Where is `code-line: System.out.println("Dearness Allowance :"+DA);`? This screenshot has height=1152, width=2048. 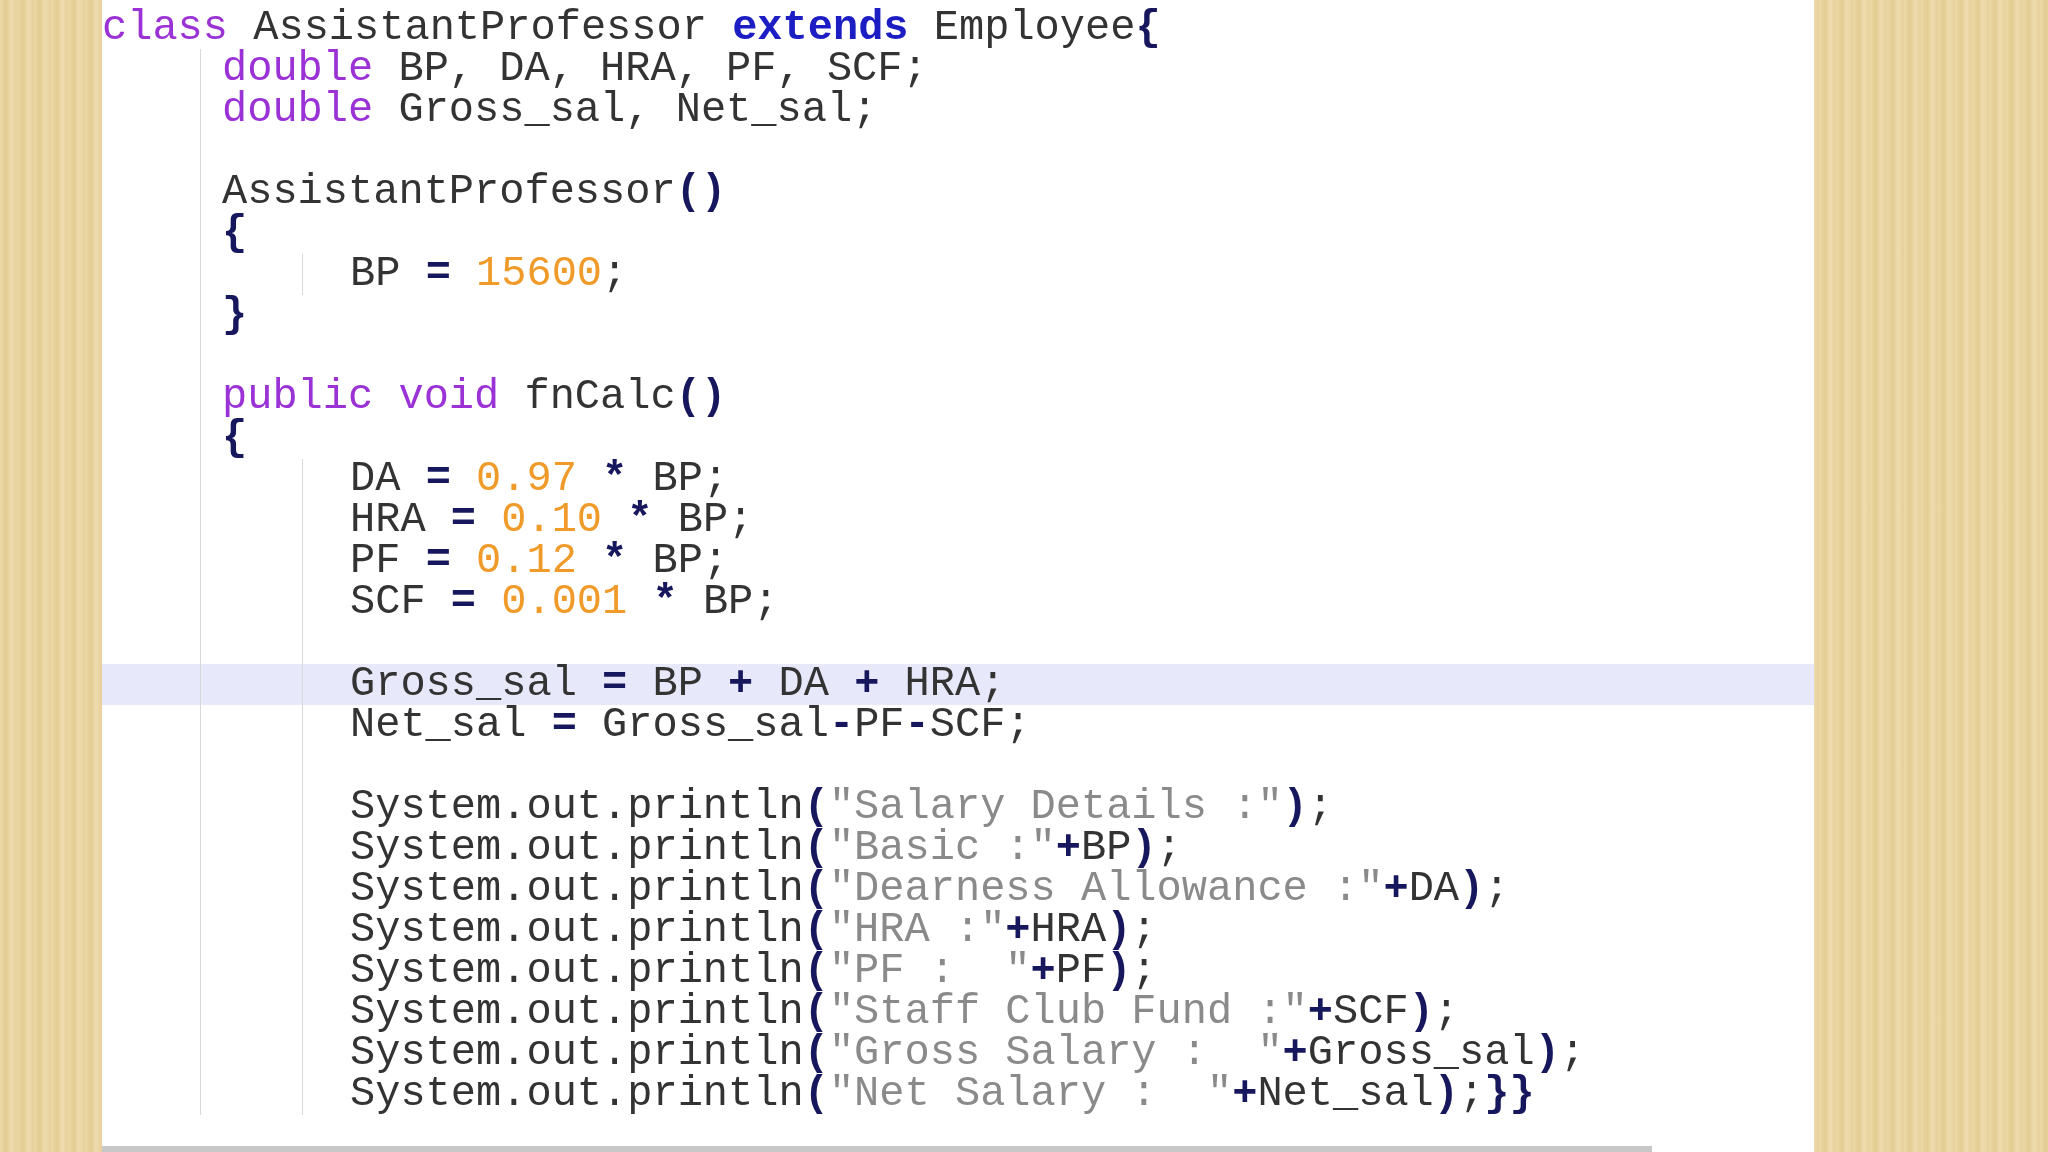
code-line: System.out.println("Dearness Allowance :"+DA); is located at coordinates (930, 889).